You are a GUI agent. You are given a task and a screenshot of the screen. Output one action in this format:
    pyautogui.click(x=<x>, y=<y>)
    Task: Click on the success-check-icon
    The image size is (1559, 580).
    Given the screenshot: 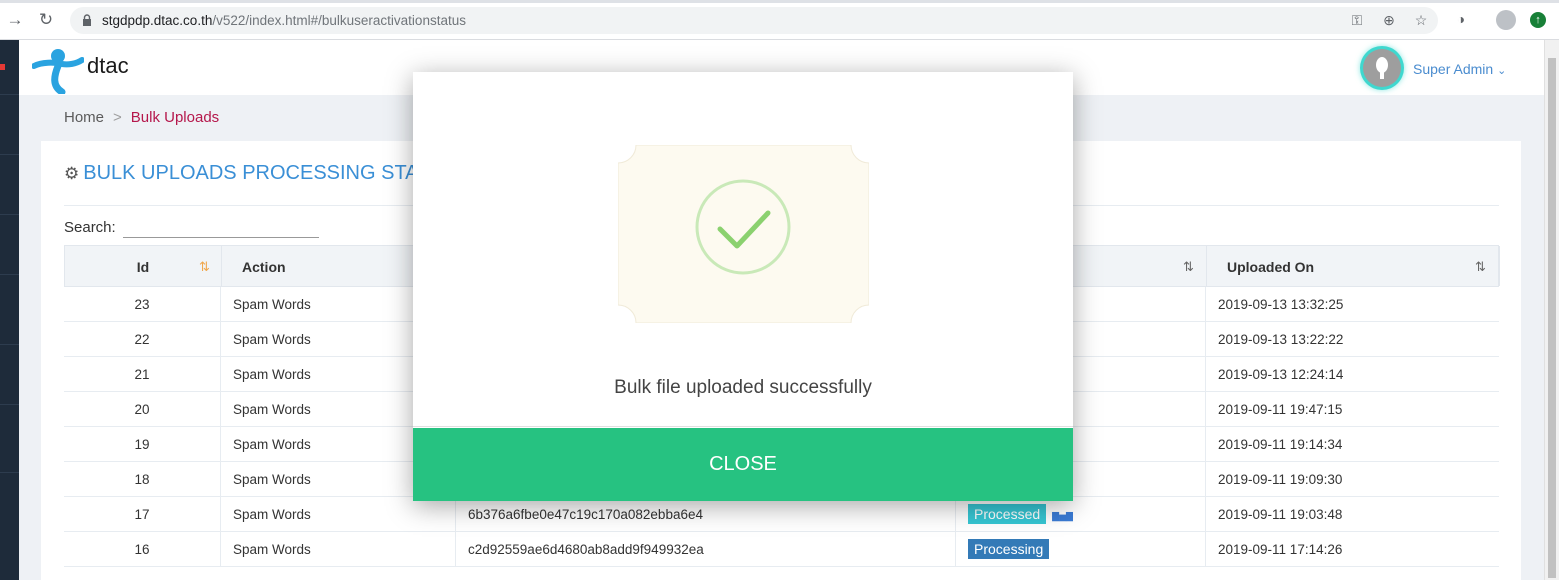 What is the action you would take?
    pyautogui.click(x=743, y=234)
    